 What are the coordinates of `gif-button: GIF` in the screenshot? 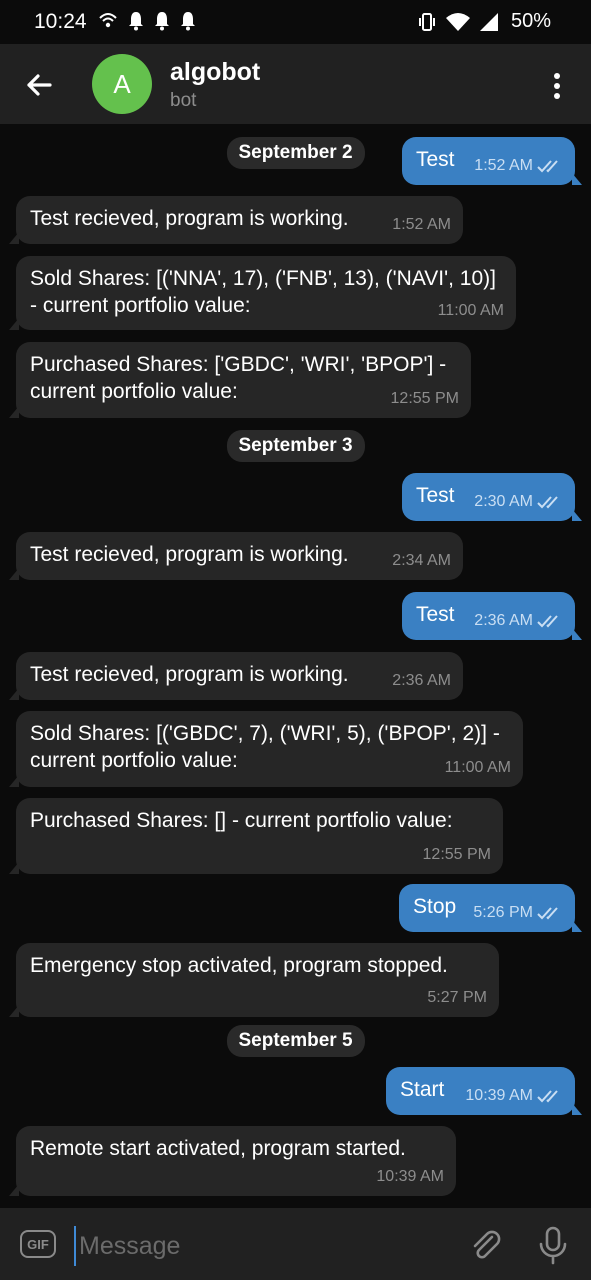 It's located at (38, 1244).